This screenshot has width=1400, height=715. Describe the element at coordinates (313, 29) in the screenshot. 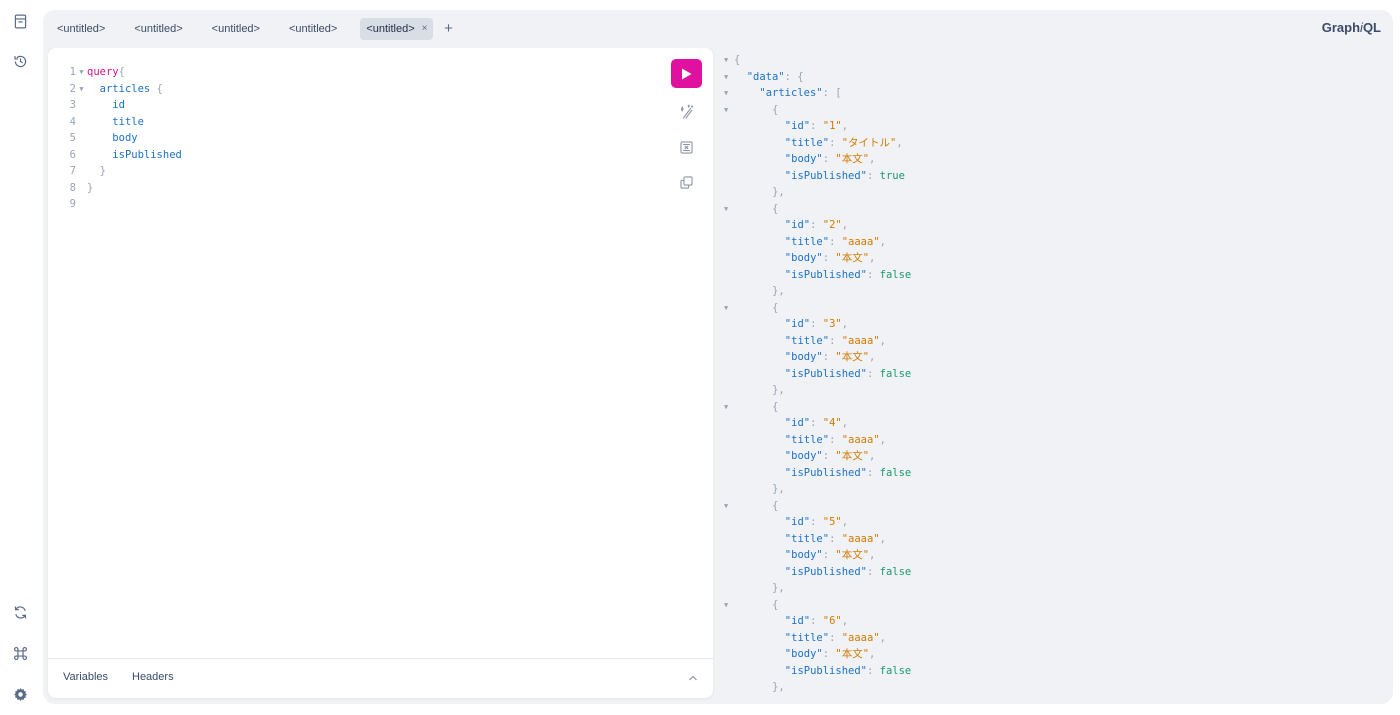

I see `tab-untitled-4: <untitled>` at that location.